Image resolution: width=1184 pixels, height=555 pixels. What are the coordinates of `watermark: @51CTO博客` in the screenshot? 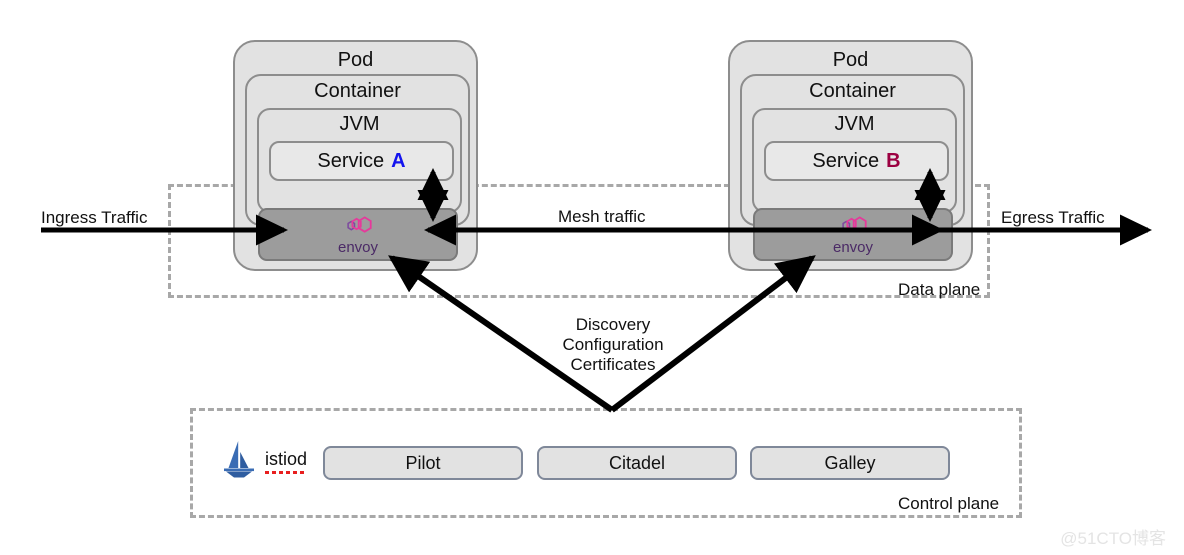 It's located at (1113, 538).